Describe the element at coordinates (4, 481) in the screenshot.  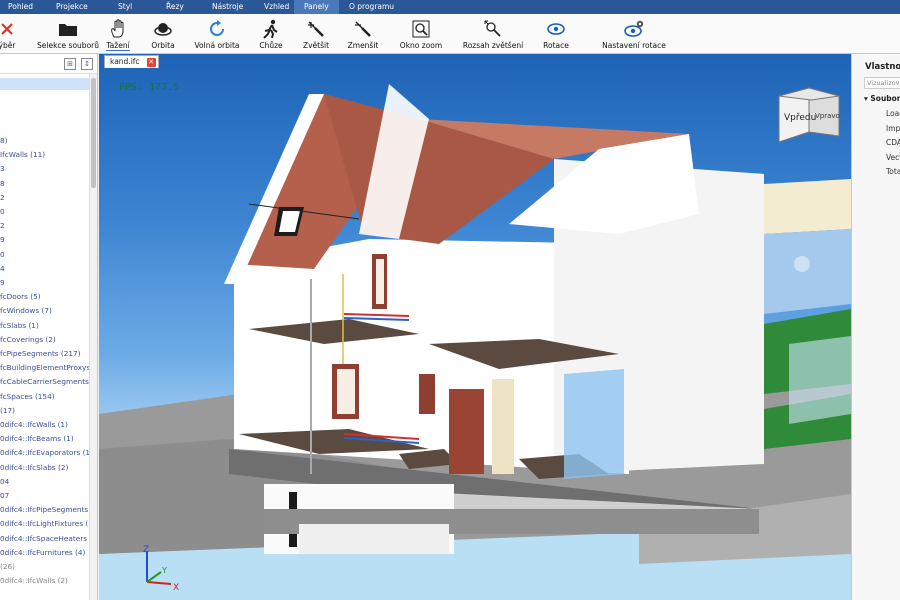
I see `tree-item: 04` at that location.